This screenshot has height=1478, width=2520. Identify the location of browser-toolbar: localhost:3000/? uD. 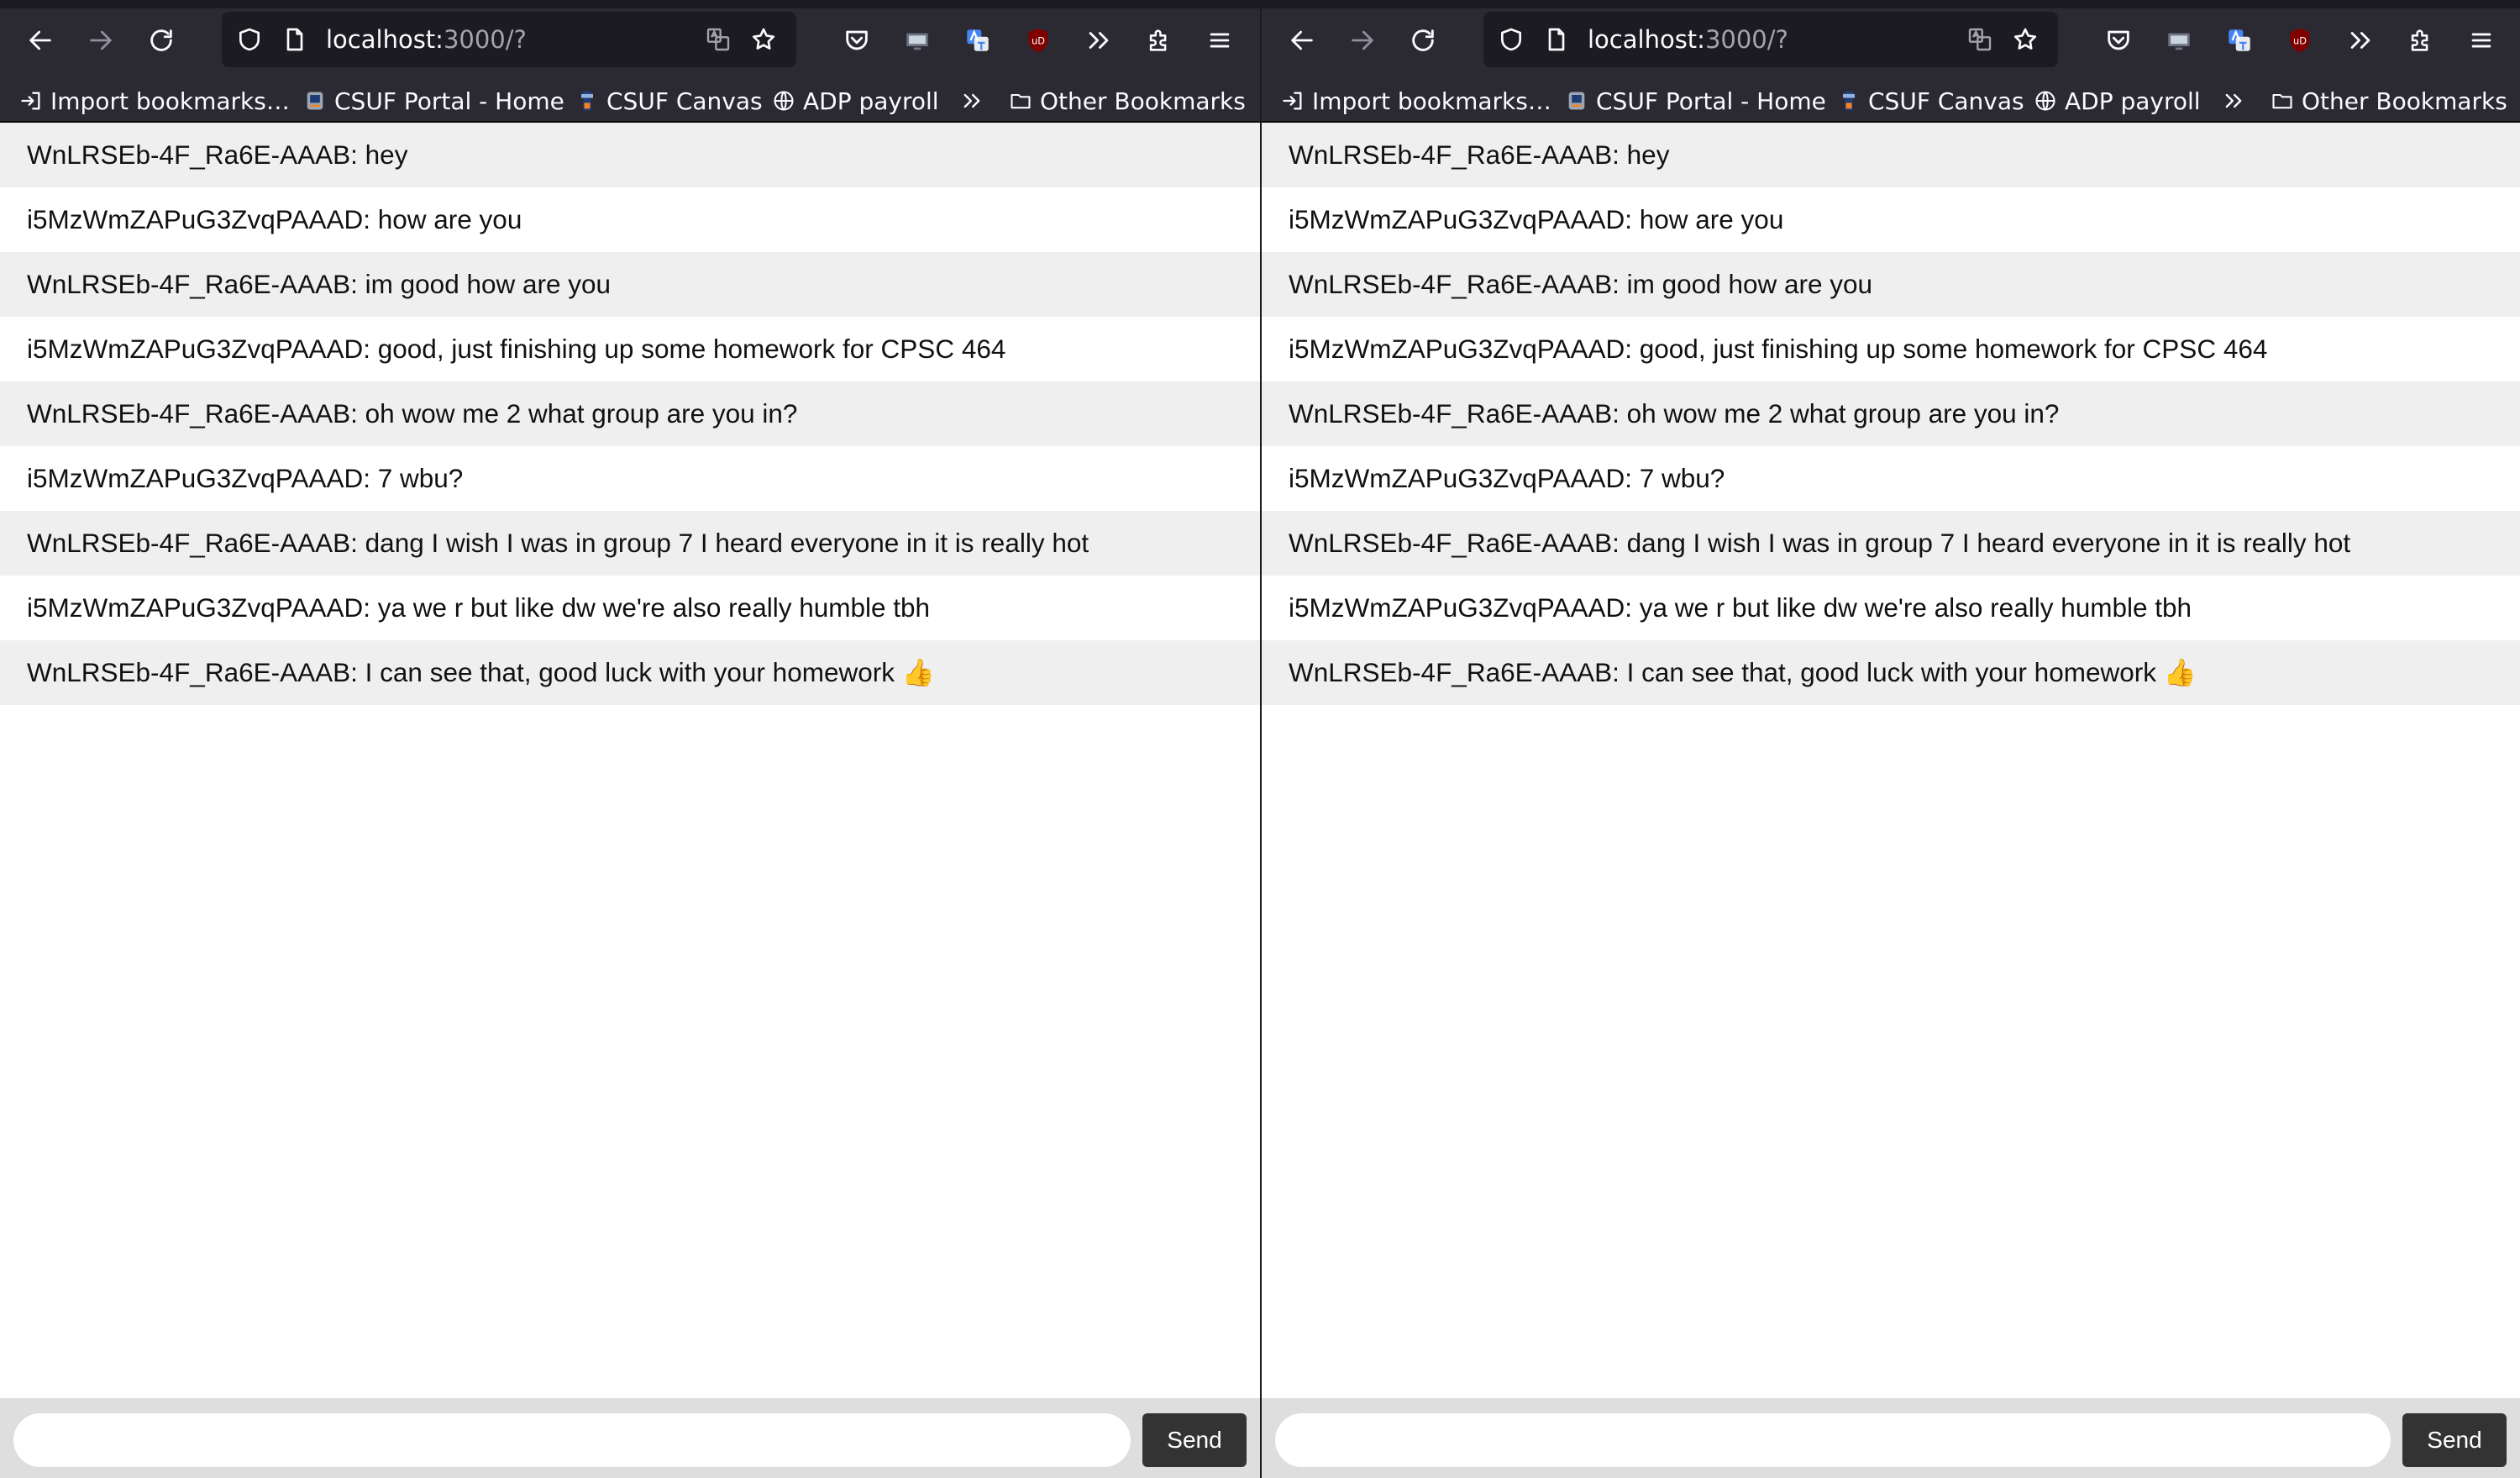
(1891, 39).